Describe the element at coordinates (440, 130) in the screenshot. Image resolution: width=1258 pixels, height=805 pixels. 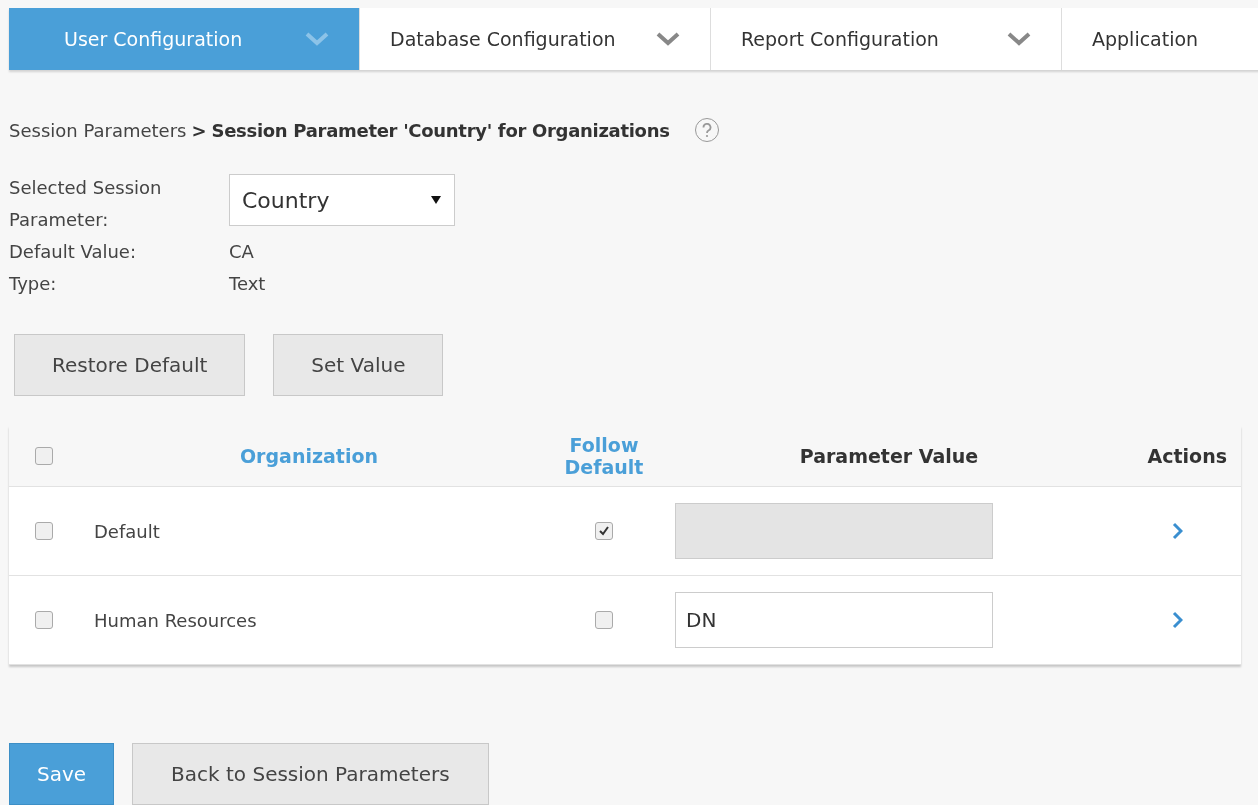
I see `breadcrumb-current: Session Parameter 'Country' for Organizations` at that location.